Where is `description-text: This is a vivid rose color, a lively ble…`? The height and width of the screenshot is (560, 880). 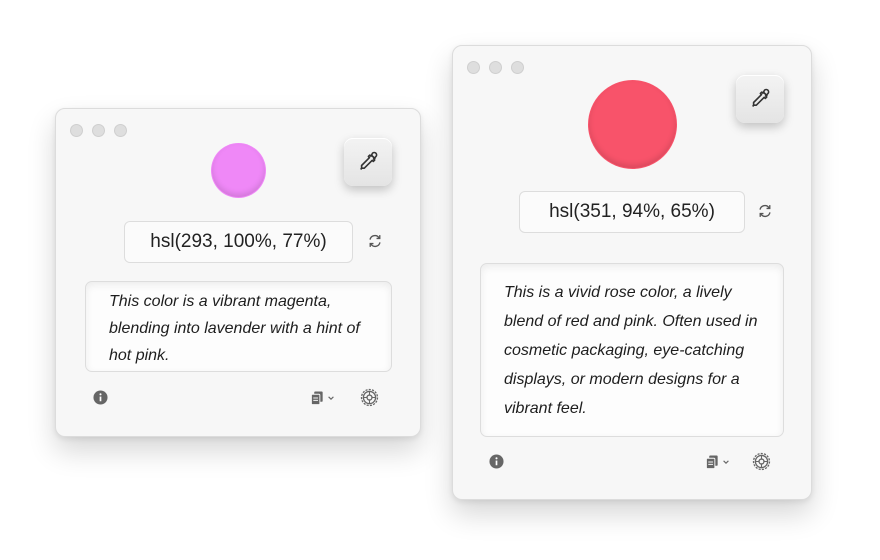
description-text: This is a vivid rose color, a lively ble… is located at coordinates (631, 350).